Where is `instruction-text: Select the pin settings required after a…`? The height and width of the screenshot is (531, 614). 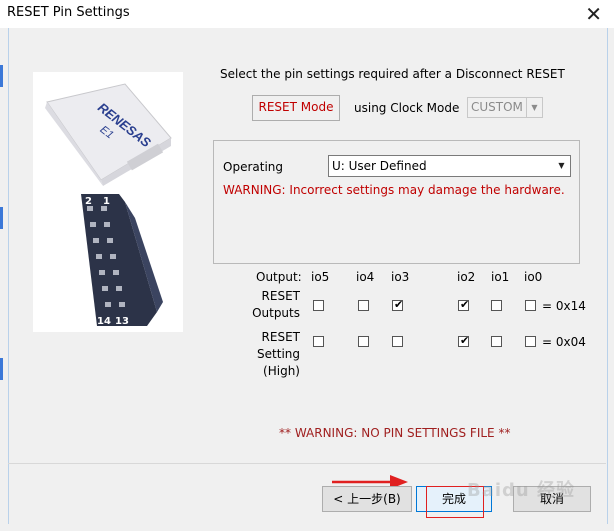
instruction-text: Select the pin settings required after a… is located at coordinates (392, 74).